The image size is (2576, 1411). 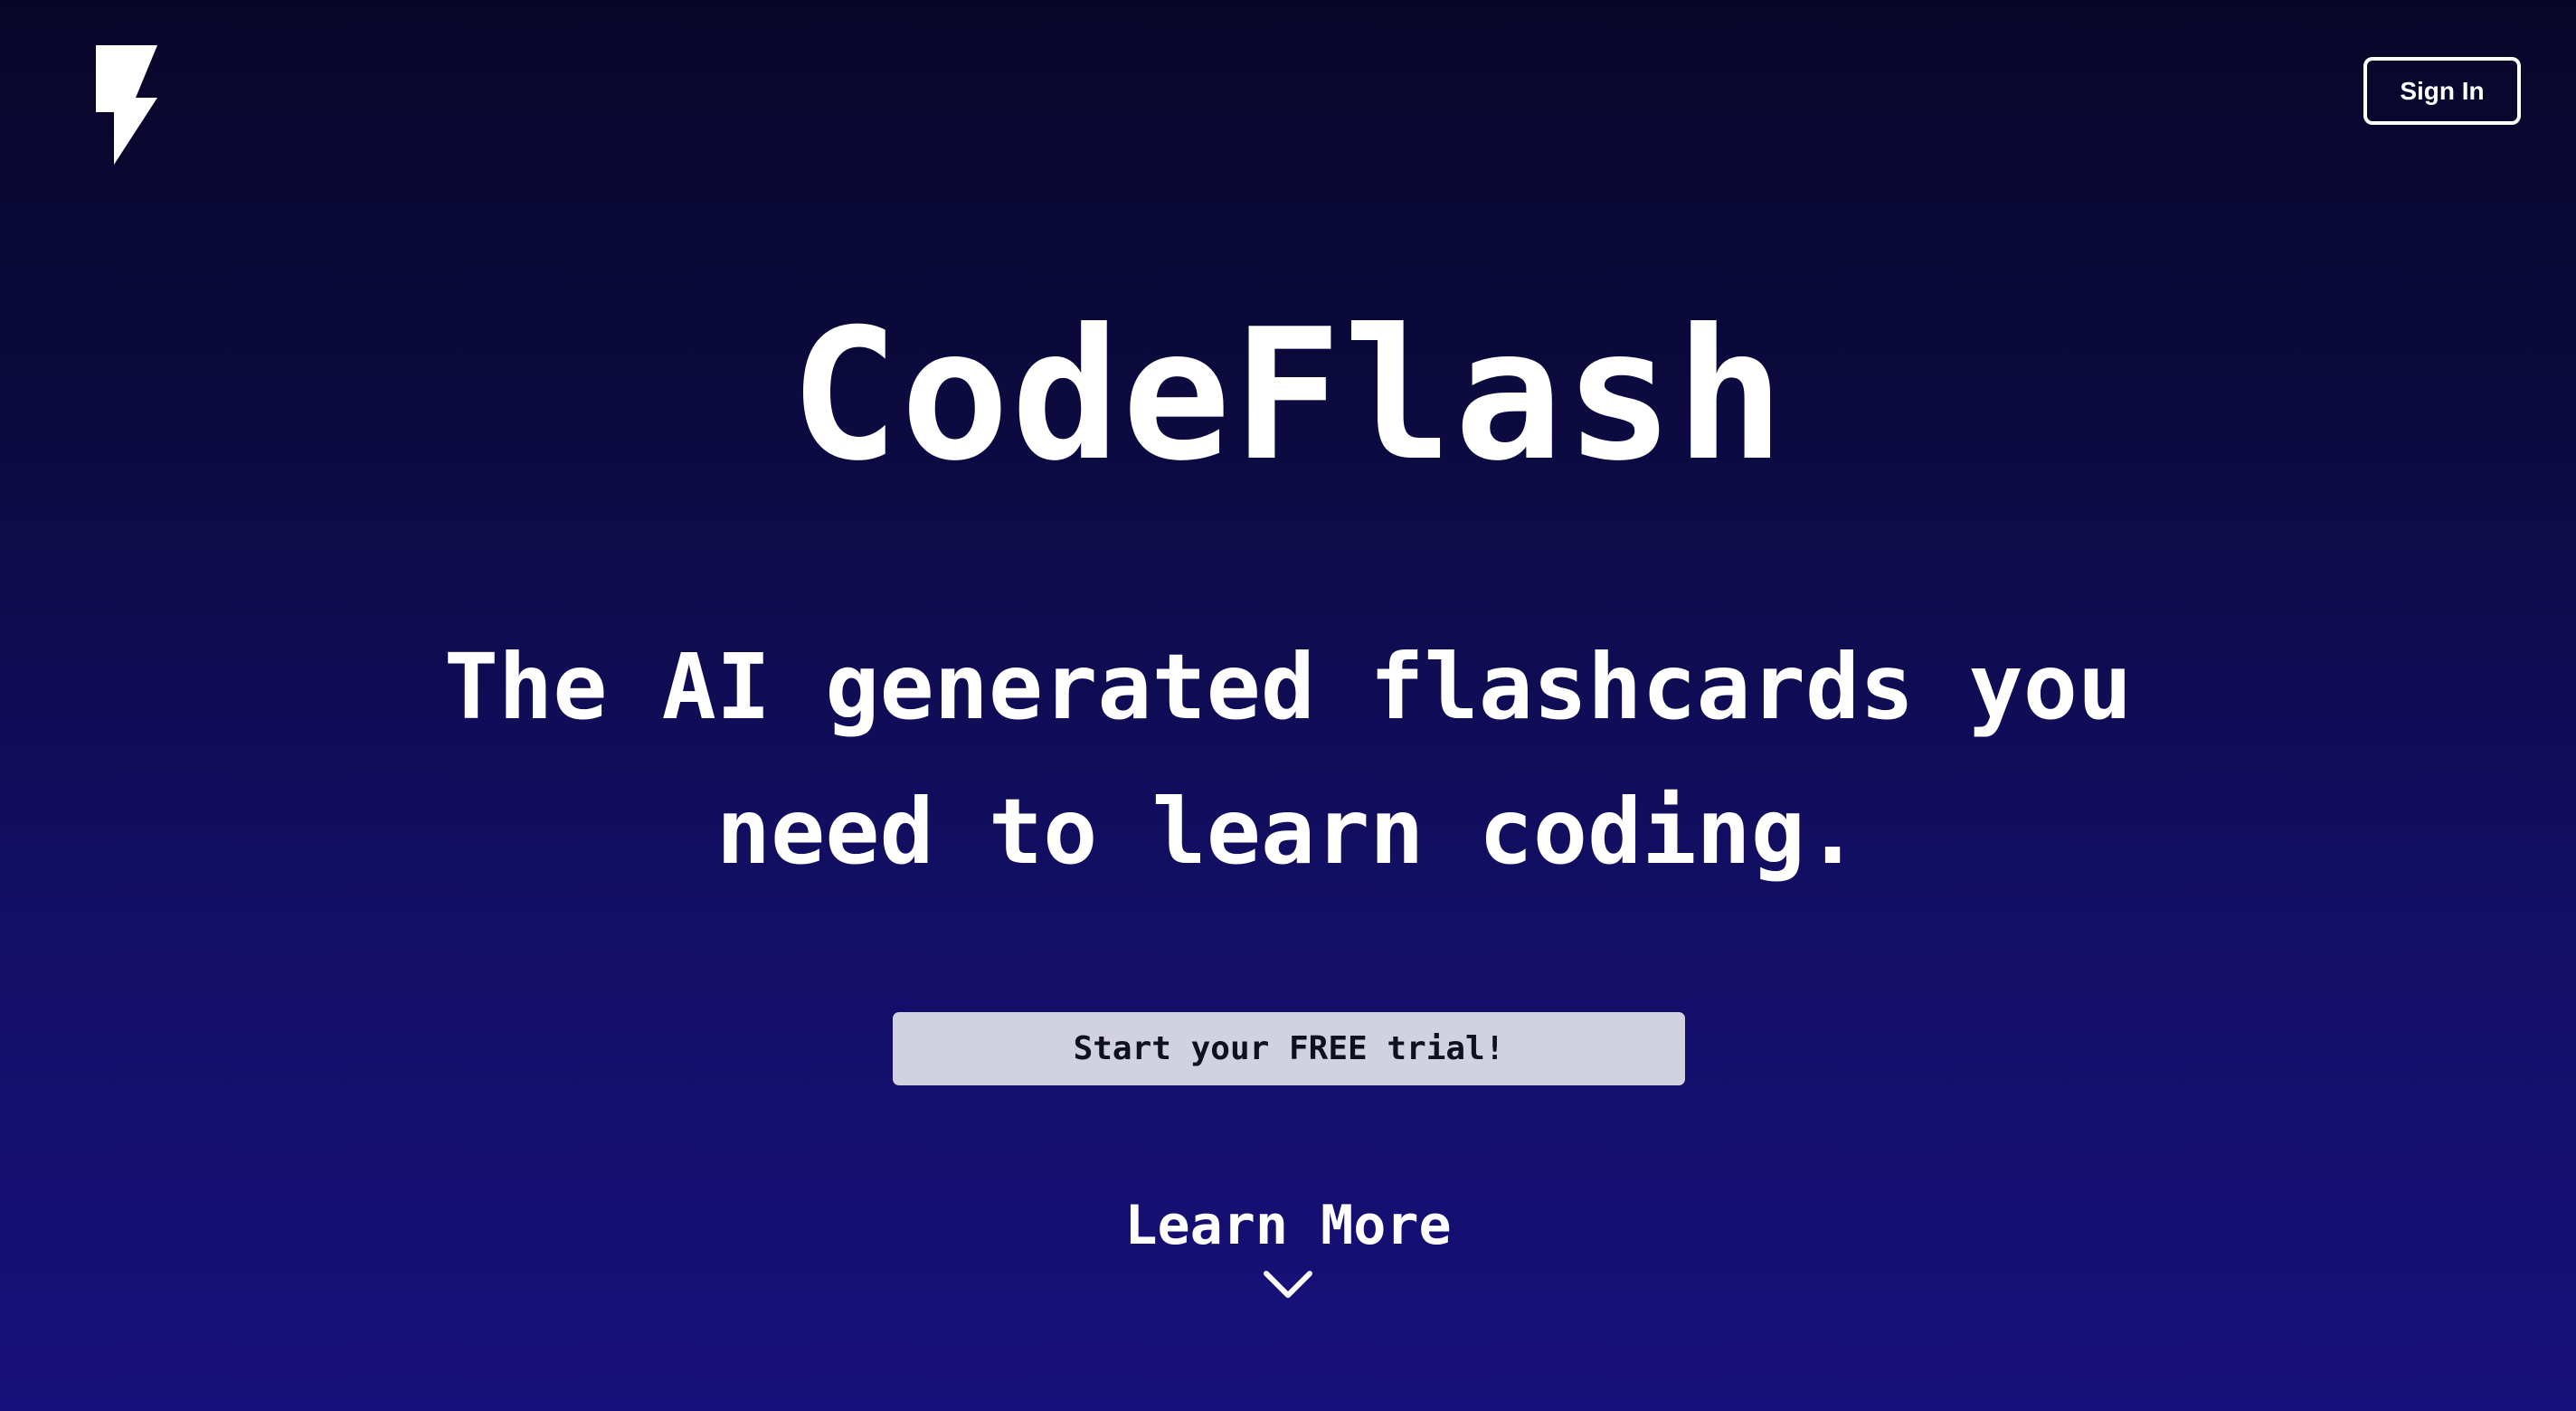 What do you see at coordinates (1288, 1226) in the screenshot?
I see `learn-more-label: Learn More` at bounding box center [1288, 1226].